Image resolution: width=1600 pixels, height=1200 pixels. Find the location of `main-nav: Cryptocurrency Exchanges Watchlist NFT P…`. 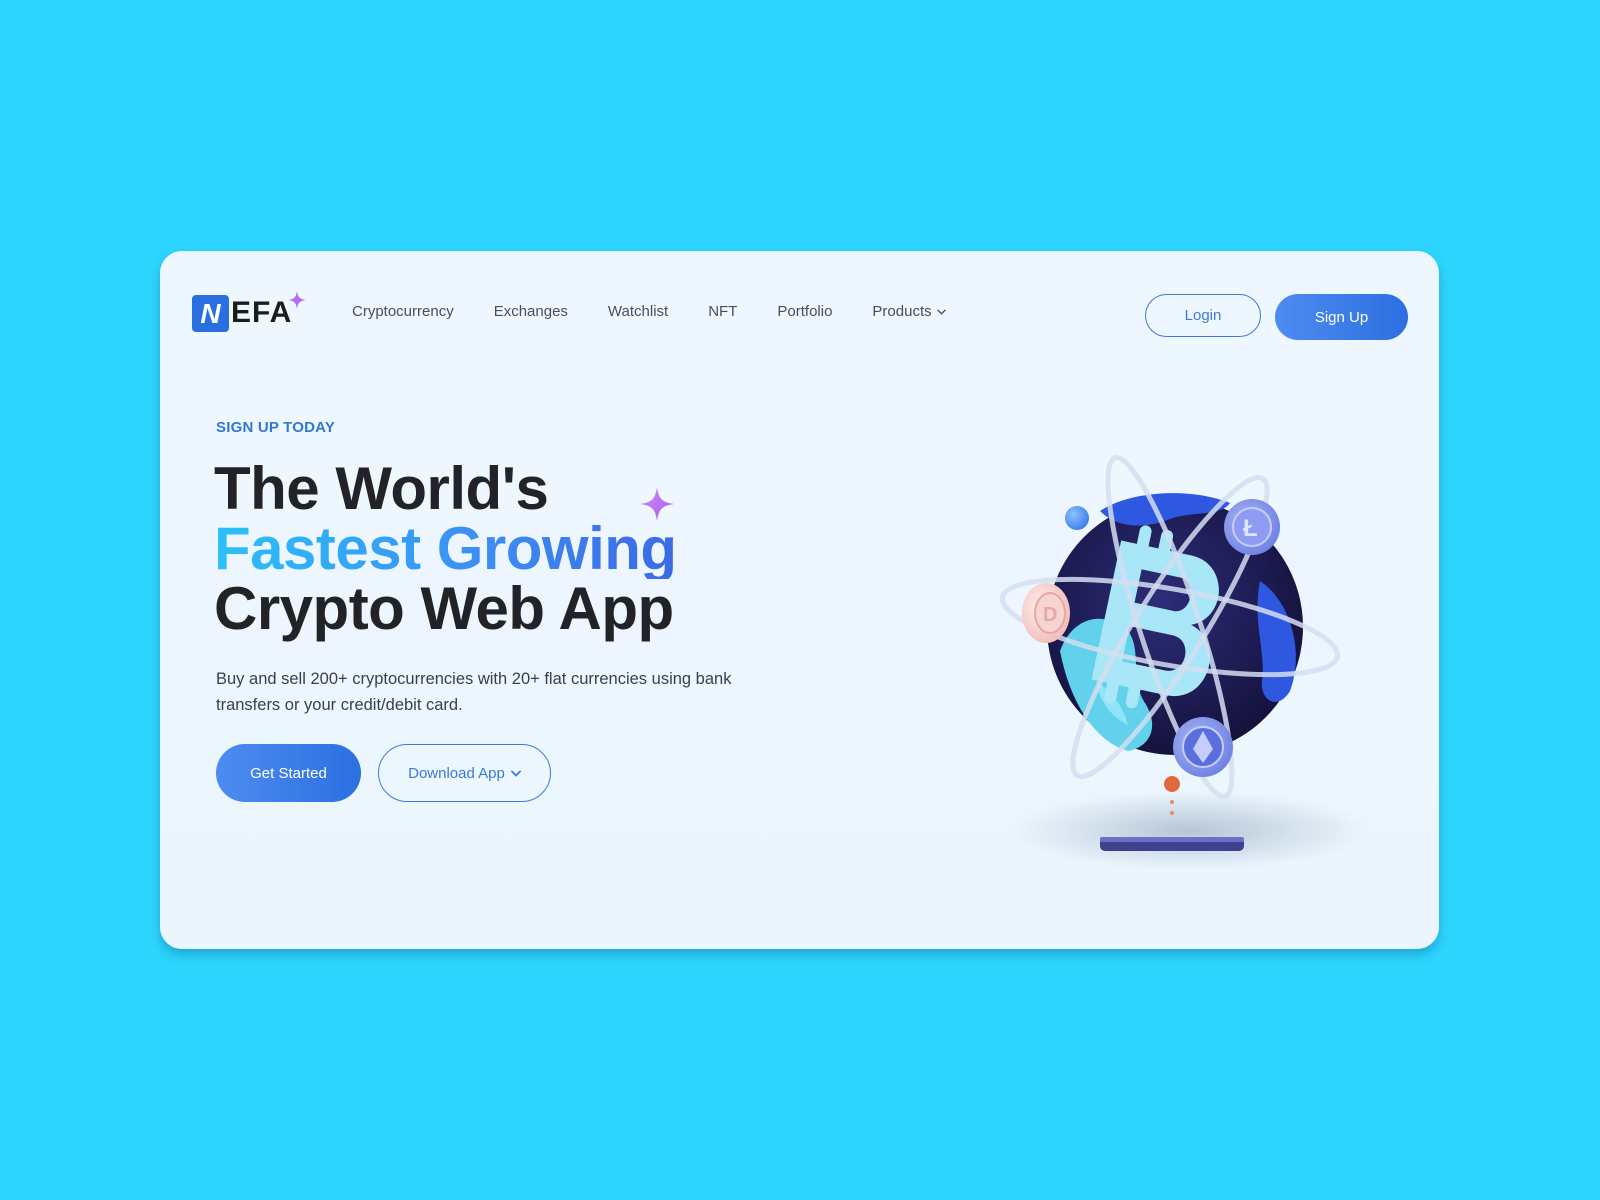

main-nav: Cryptocurrency Exchanges Watchlist NFT P… is located at coordinates (649, 311).